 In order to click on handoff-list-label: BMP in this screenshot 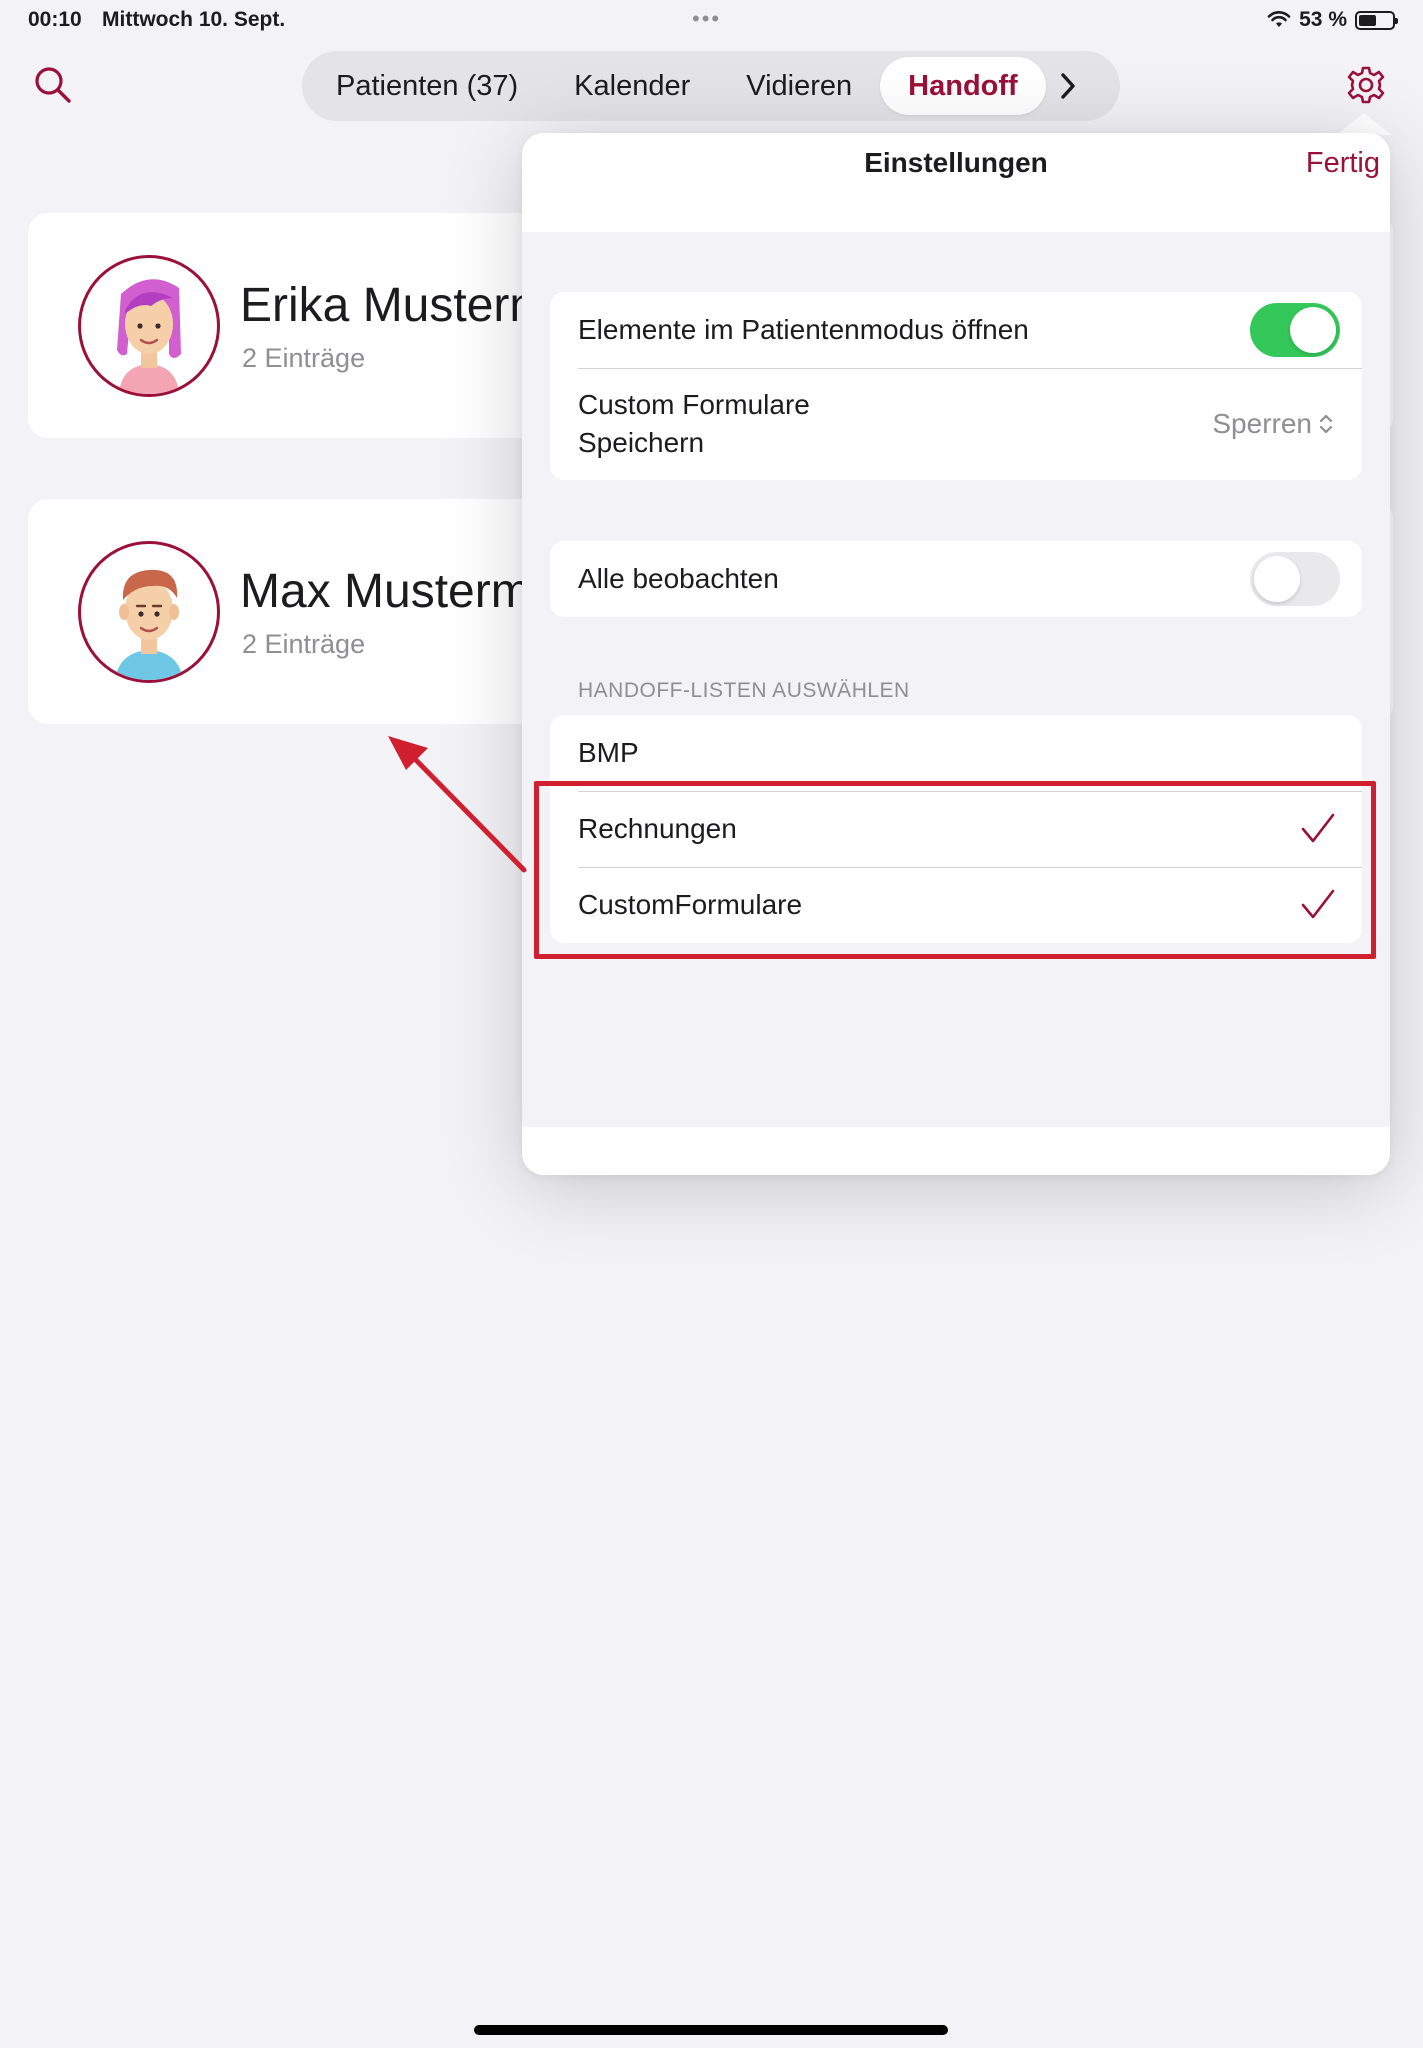, I will do `click(608, 752)`.